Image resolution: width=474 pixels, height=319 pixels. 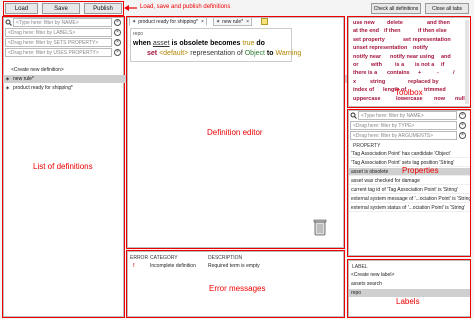 I want to click on toolbox-keyword: if then else, so click(x=432, y=31).